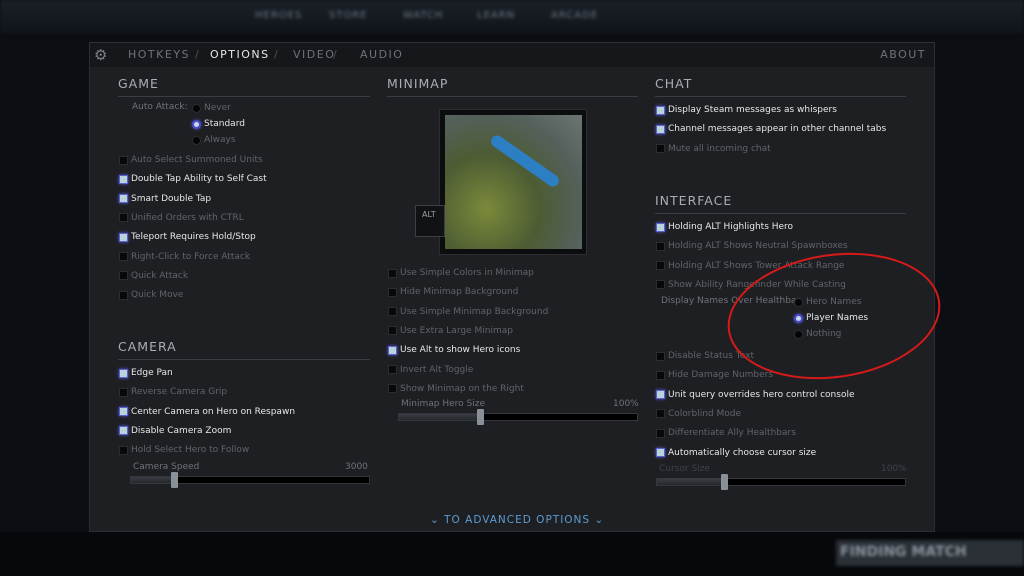 This screenshot has height=576, width=1024. Describe the element at coordinates (713, 149) in the screenshot. I see `checkbox-option: Mute all incoming chat` at that location.